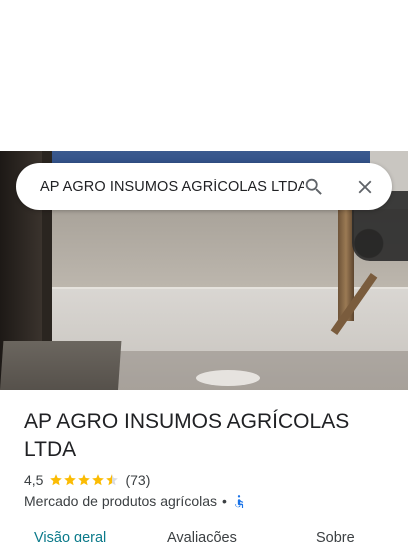 This screenshot has width=408, height=542. I want to click on star-half-icon, so click(112, 480).